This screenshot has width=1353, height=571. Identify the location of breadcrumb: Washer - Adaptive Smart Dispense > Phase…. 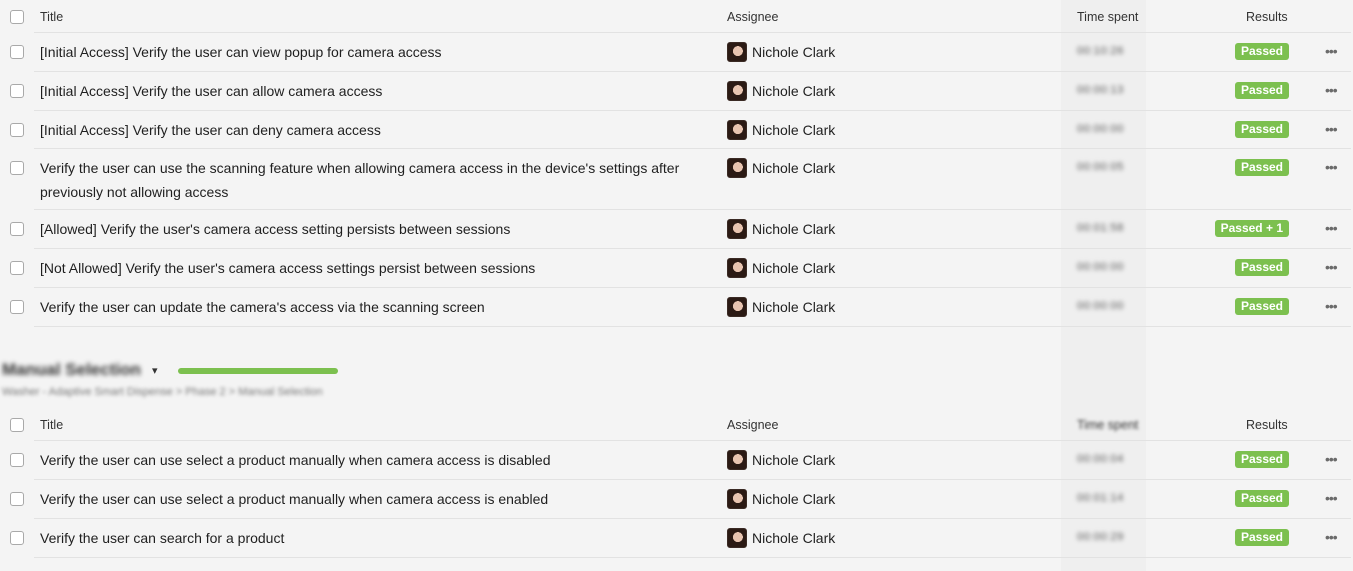
(162, 392).